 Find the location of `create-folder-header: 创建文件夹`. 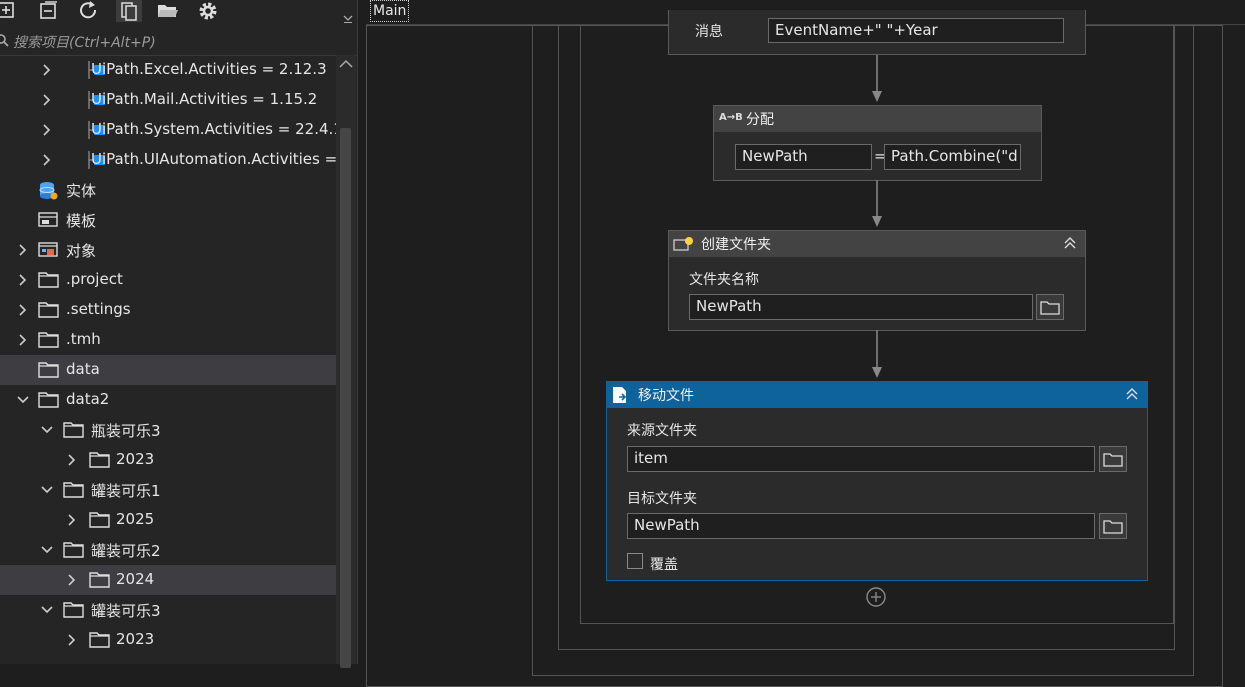

create-folder-header: 创建文件夹 is located at coordinates (877, 244).